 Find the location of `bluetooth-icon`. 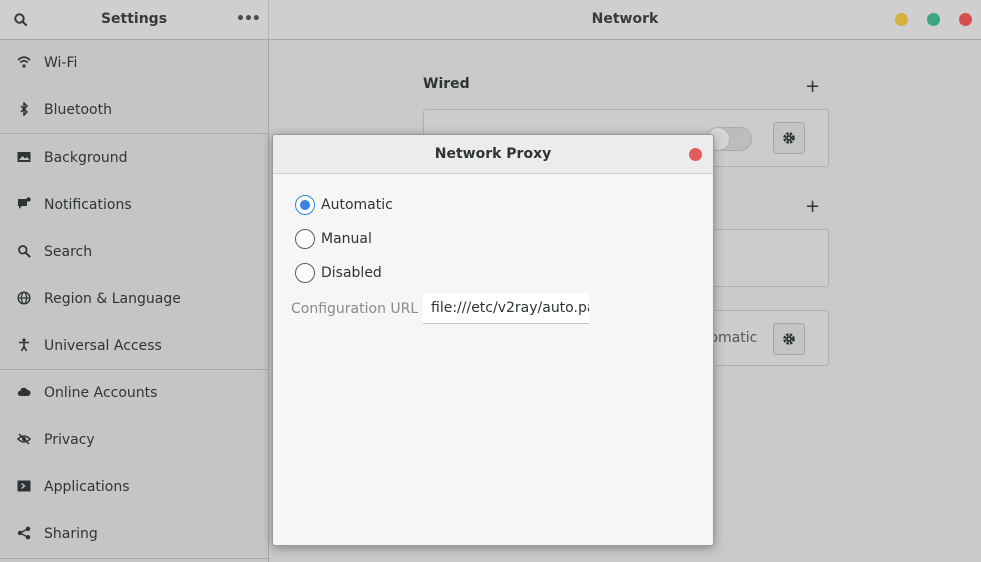

bluetooth-icon is located at coordinates (24, 109).